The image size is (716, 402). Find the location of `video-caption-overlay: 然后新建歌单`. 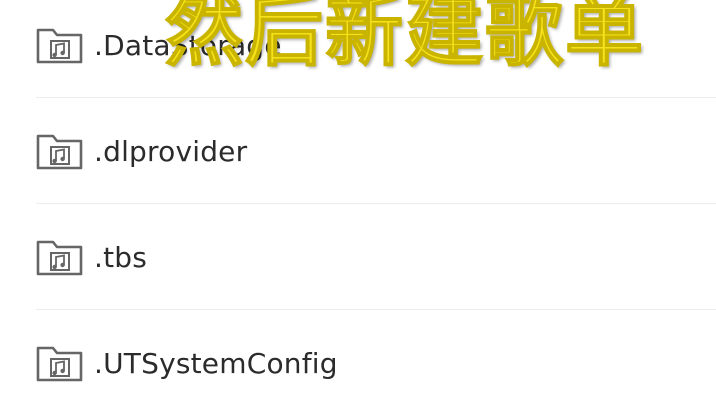

video-caption-overlay: 然后新建歌单 is located at coordinates (404, 39).